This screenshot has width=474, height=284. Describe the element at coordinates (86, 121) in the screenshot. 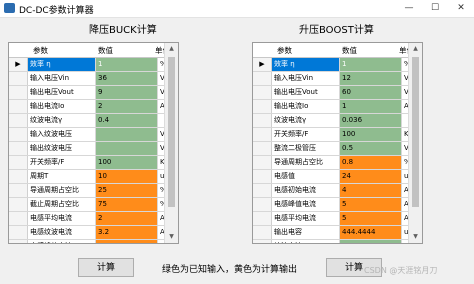

I see `table-row: 纹波电流γ 0.4` at that location.